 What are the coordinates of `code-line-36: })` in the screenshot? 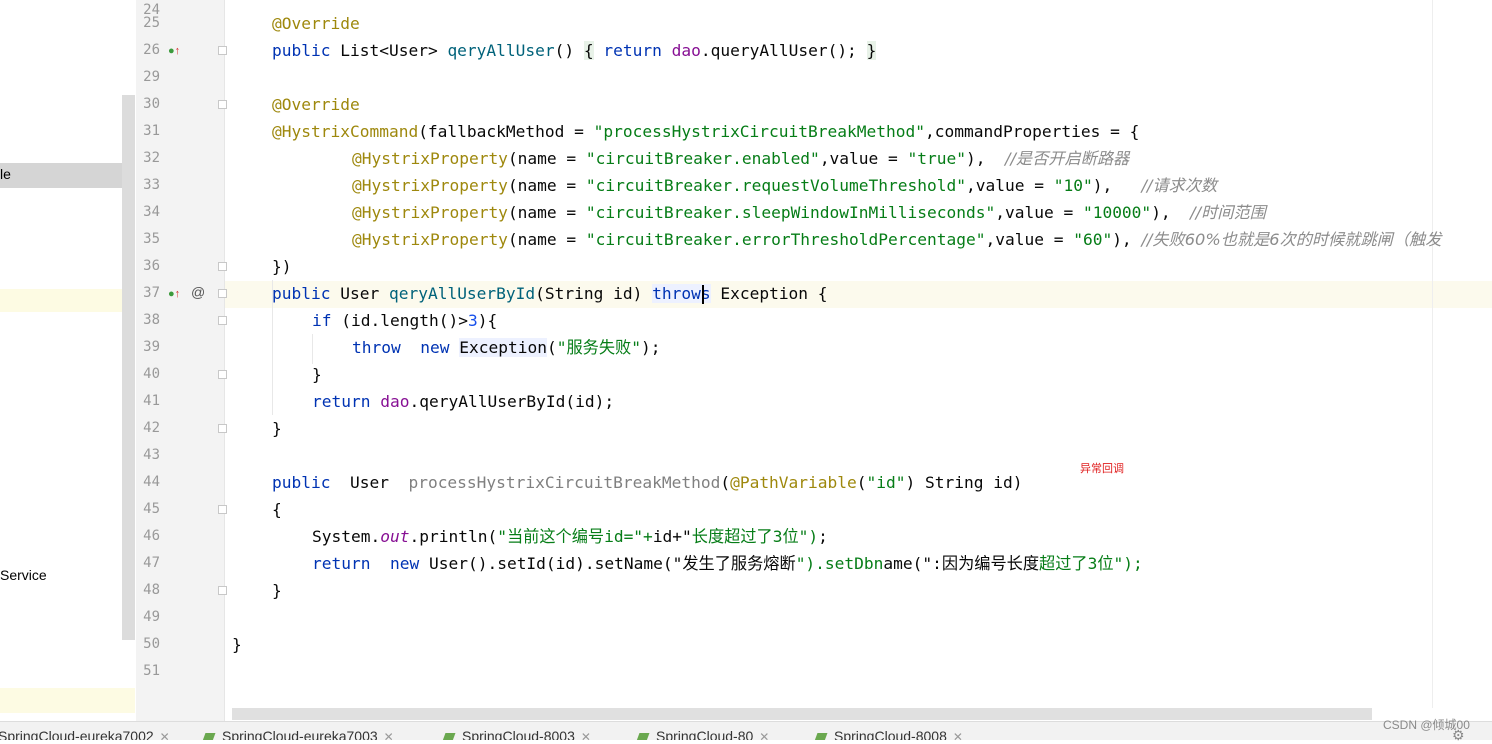 It's located at (282, 266).